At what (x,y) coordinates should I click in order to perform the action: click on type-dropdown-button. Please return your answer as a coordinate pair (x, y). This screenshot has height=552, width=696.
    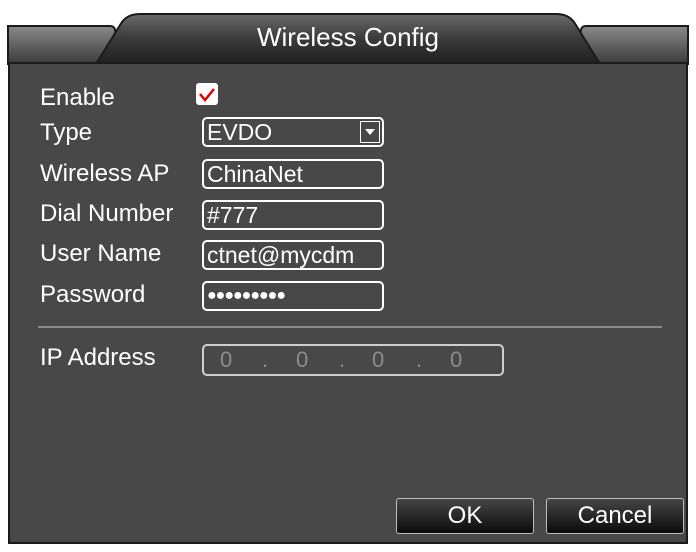
    Looking at the image, I should click on (370, 132).